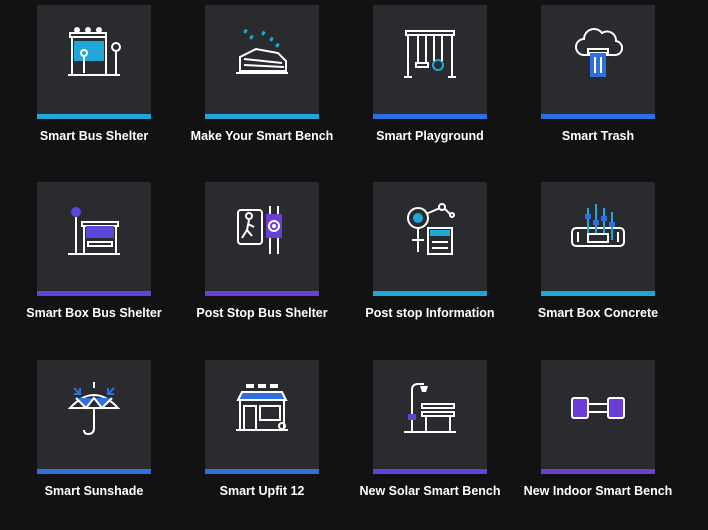  I want to click on concrete-box-icon, so click(598, 225).